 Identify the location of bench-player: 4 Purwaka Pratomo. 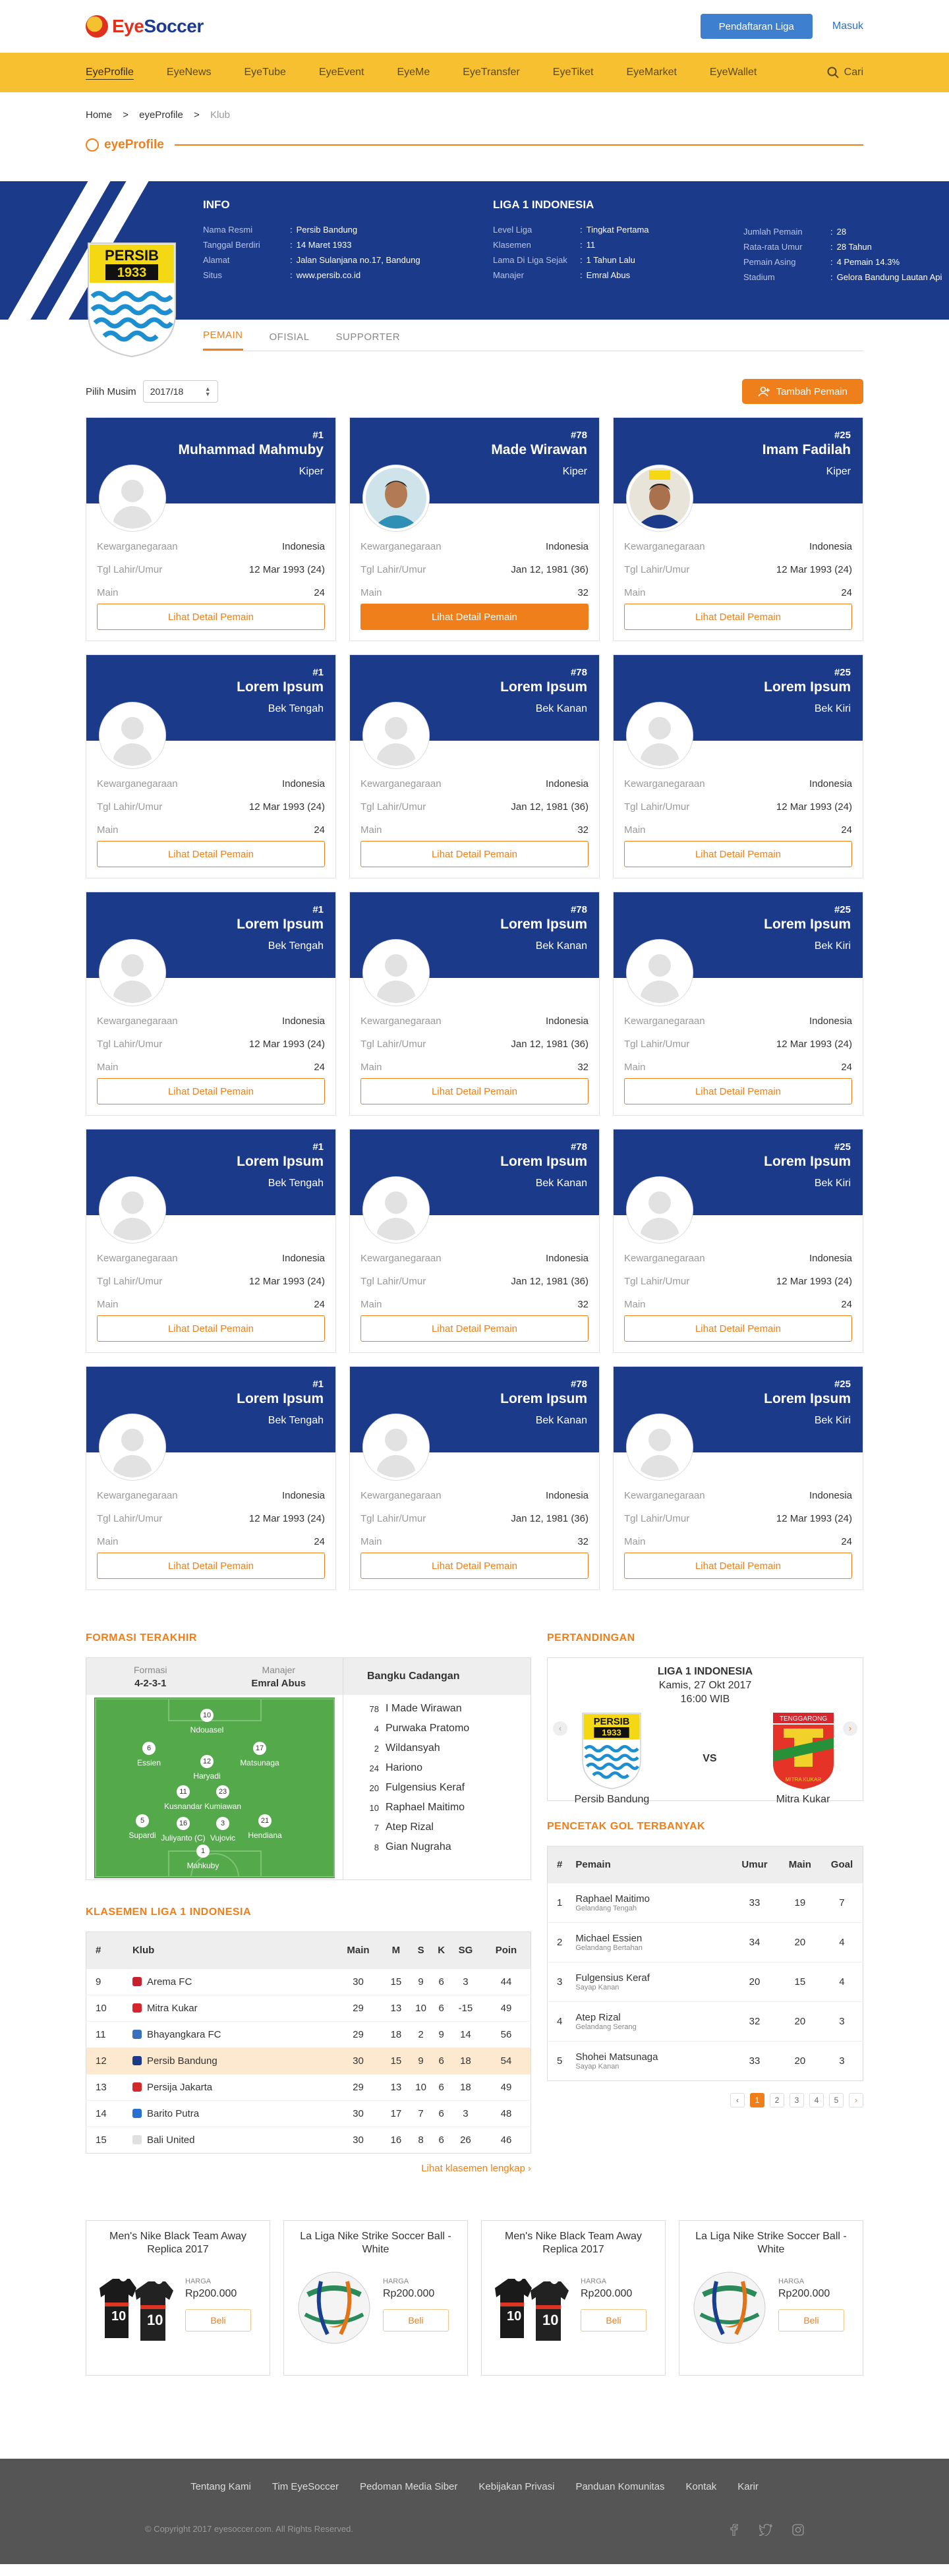
(449, 1729).